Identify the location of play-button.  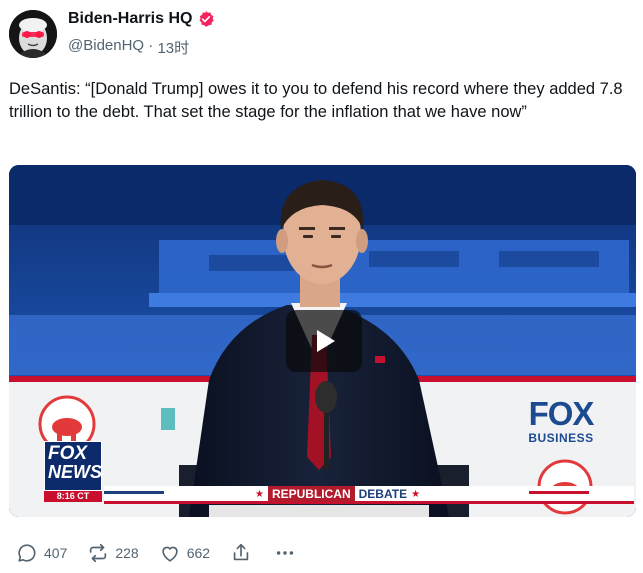
(324, 341).